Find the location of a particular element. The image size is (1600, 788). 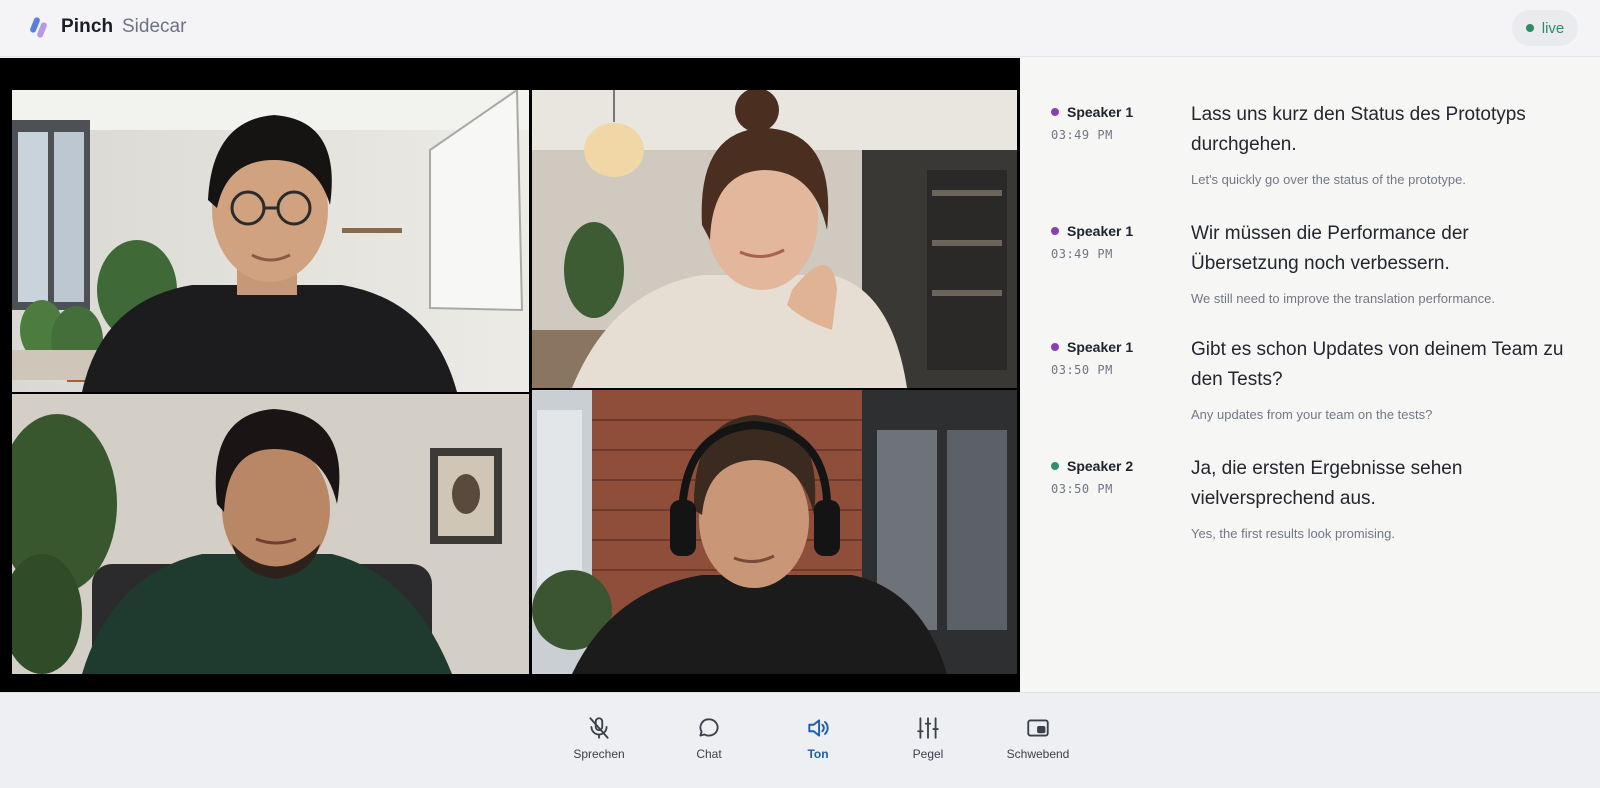

floating-button: Schwebend is located at coordinates (1038, 743).